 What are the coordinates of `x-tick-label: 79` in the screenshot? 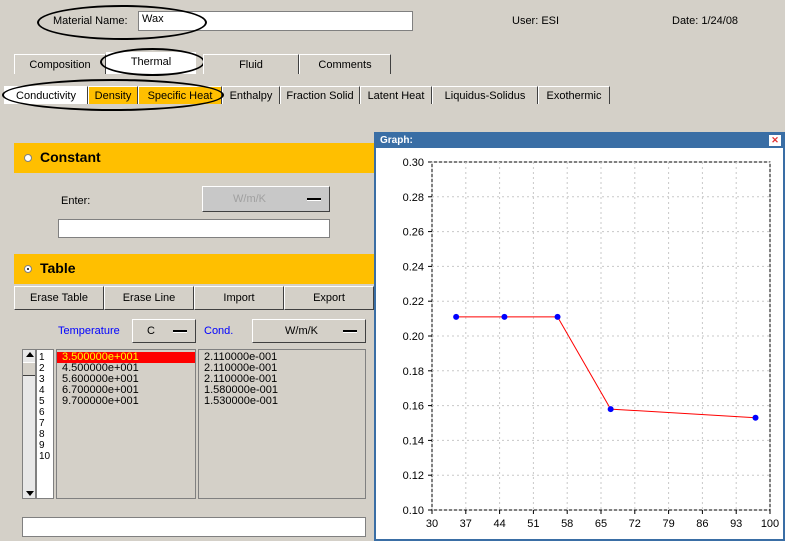 It's located at (668, 524).